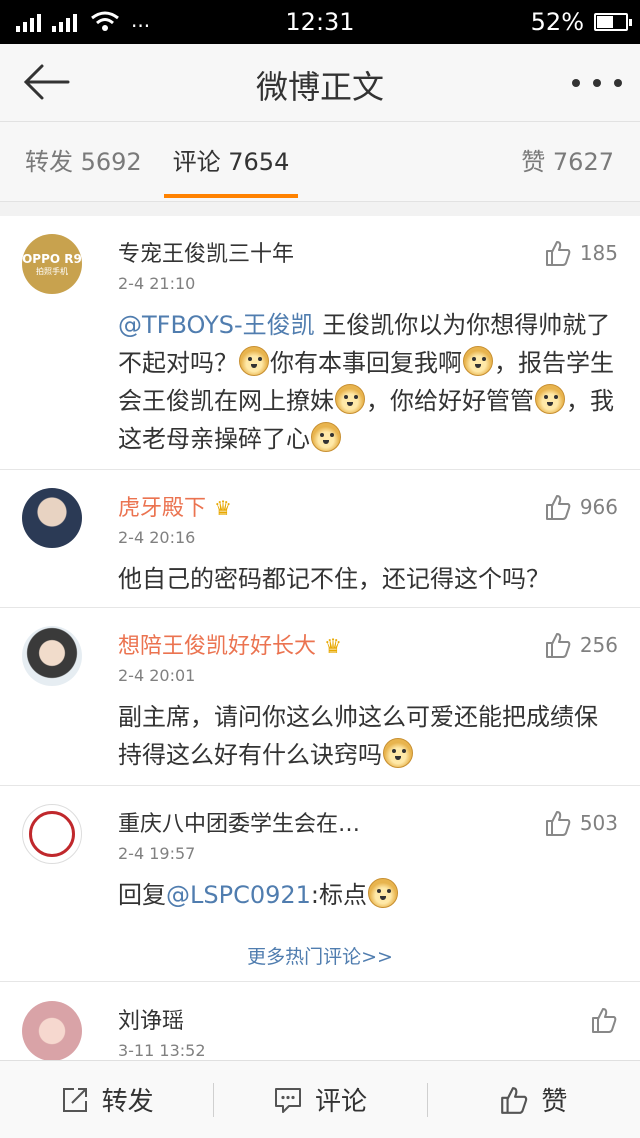  I want to click on comment-body: 他自己的密码都记不住，还记得这个吗？, so click(334, 579).